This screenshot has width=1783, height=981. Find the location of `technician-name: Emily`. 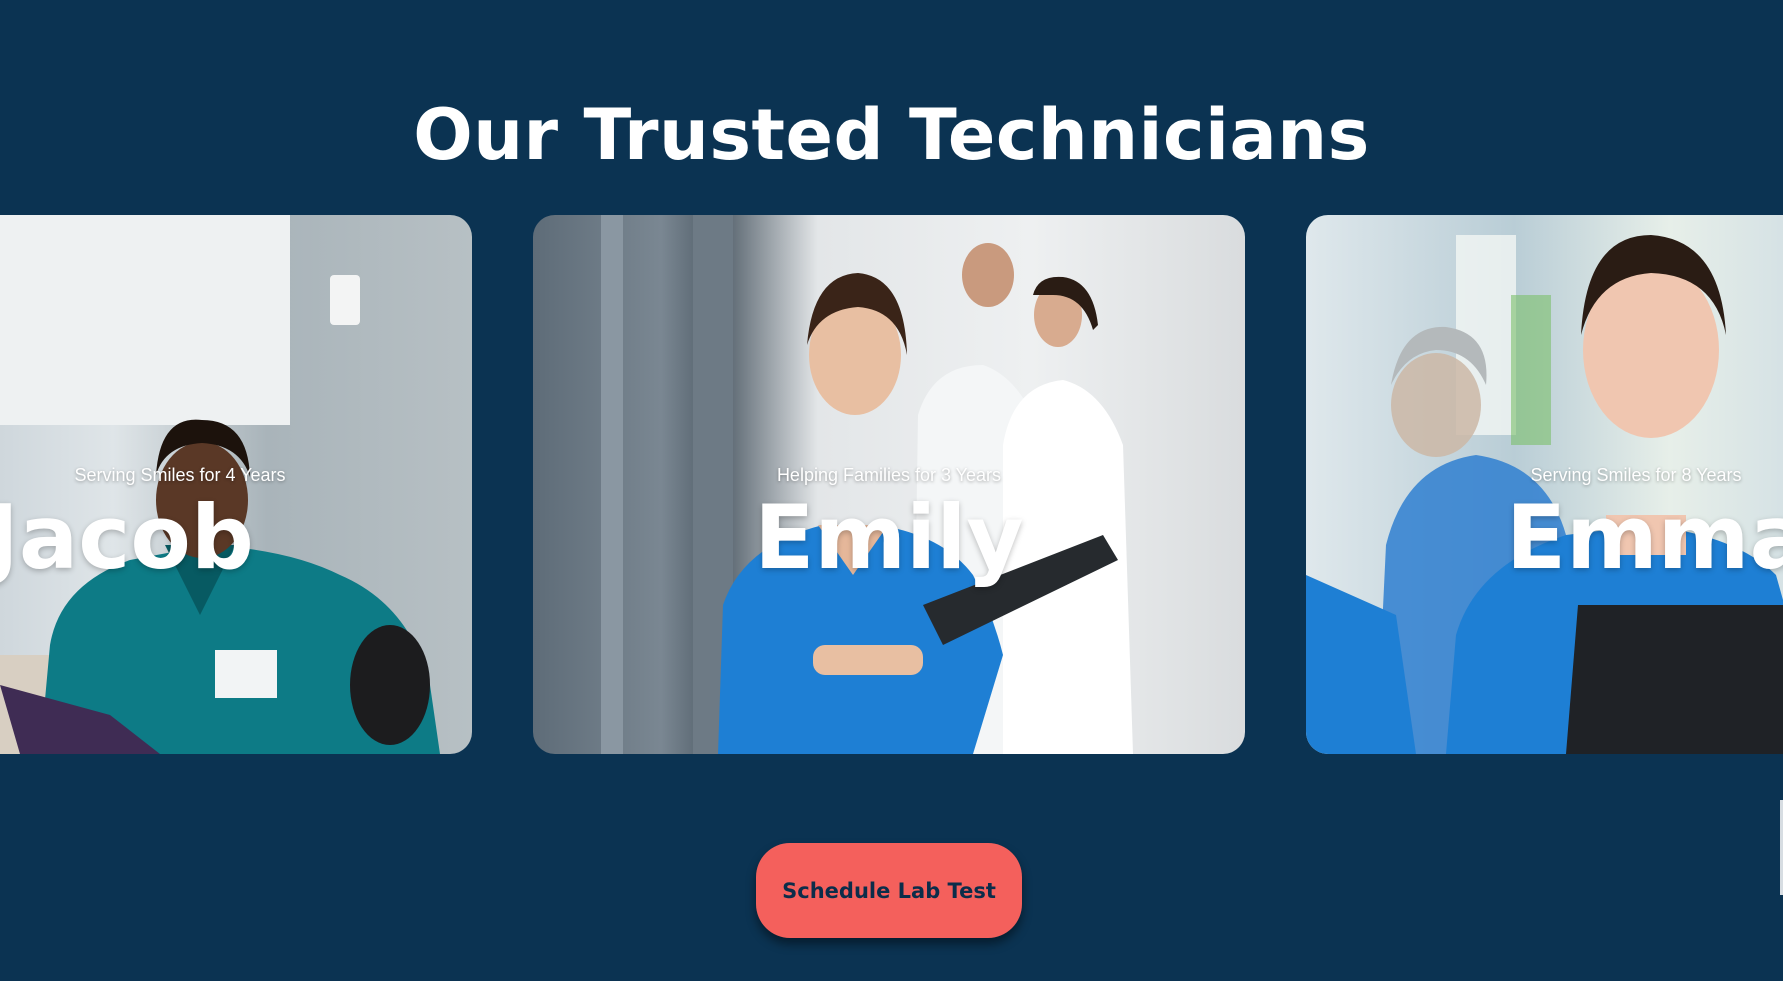

technician-name: Emily is located at coordinates (889, 537).